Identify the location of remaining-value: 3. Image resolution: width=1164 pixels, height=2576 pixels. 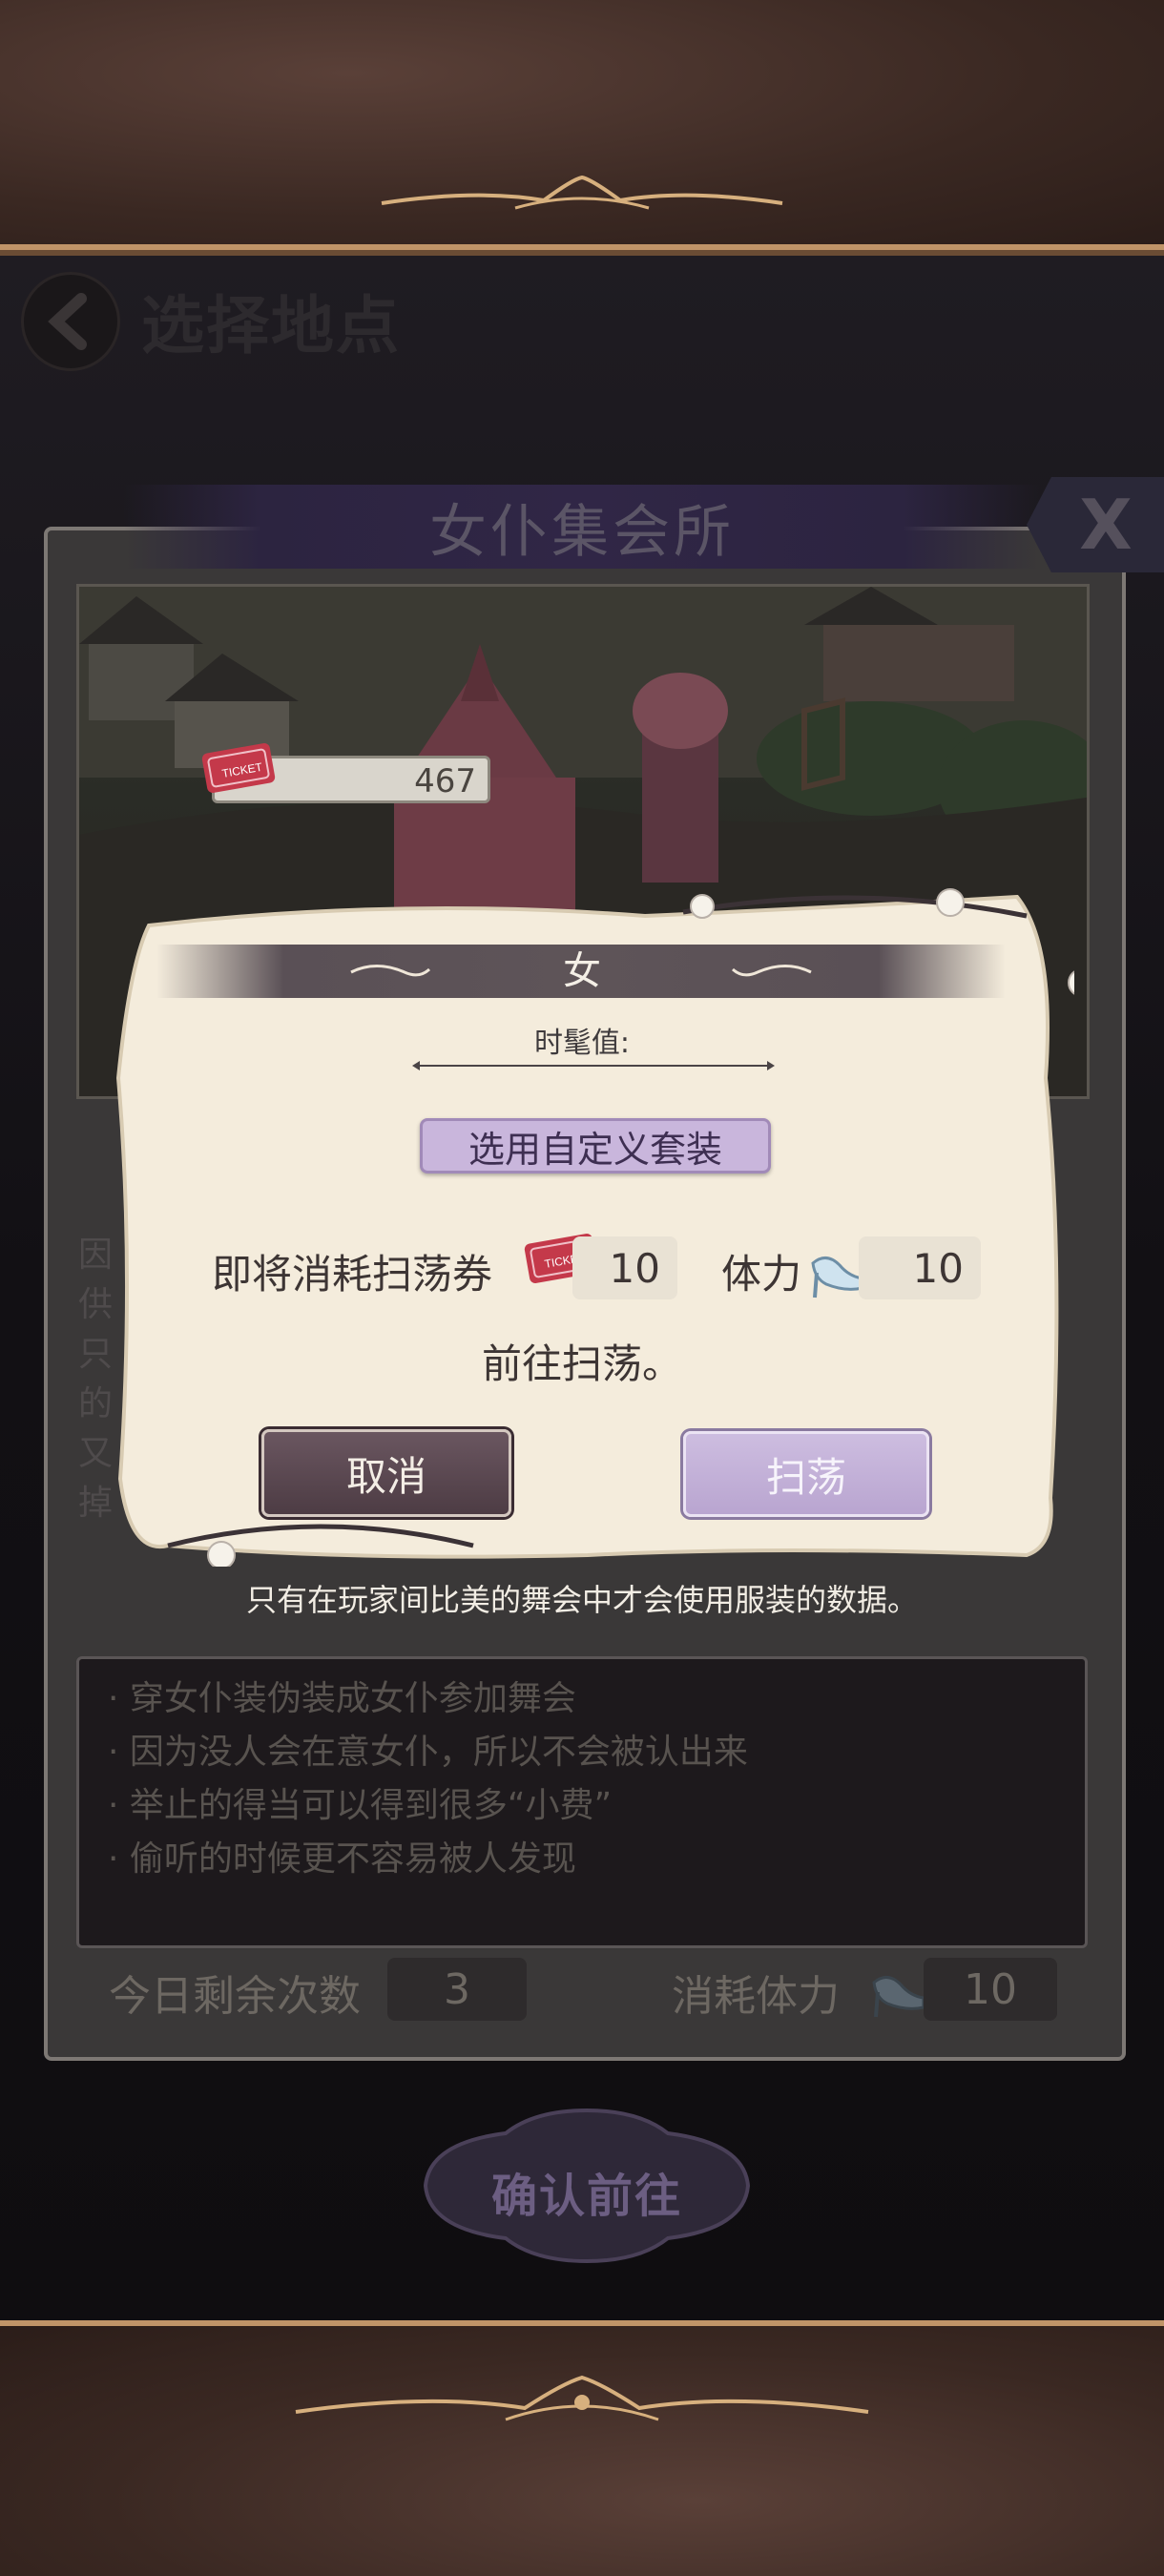
(457, 1989).